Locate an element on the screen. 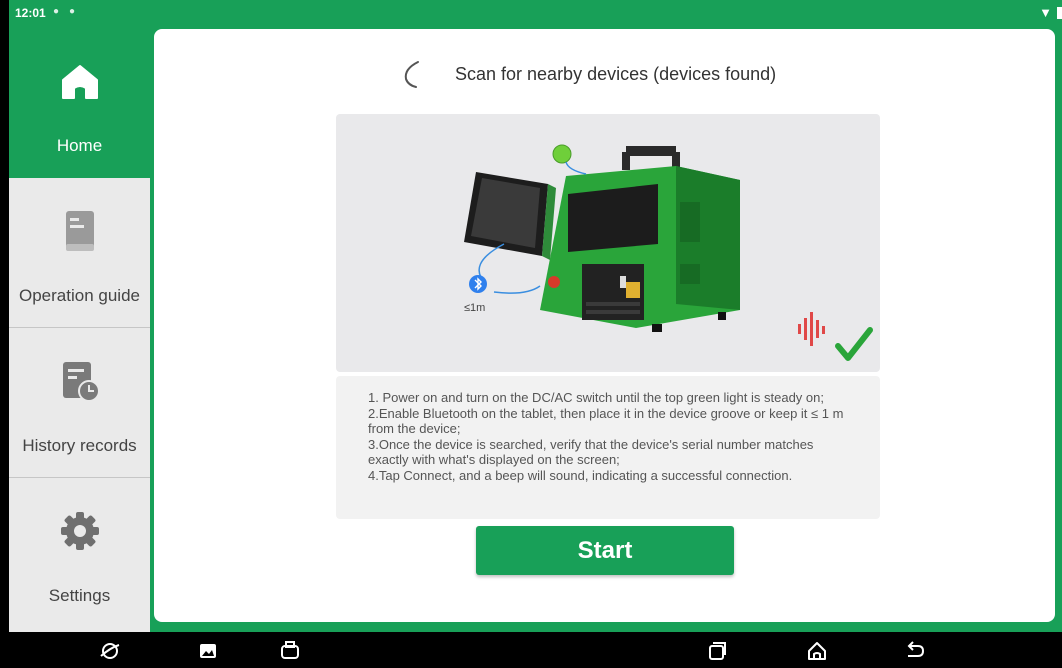 The image size is (1062, 668). wifi-icon: ▼ is located at coordinates (1045, 12).